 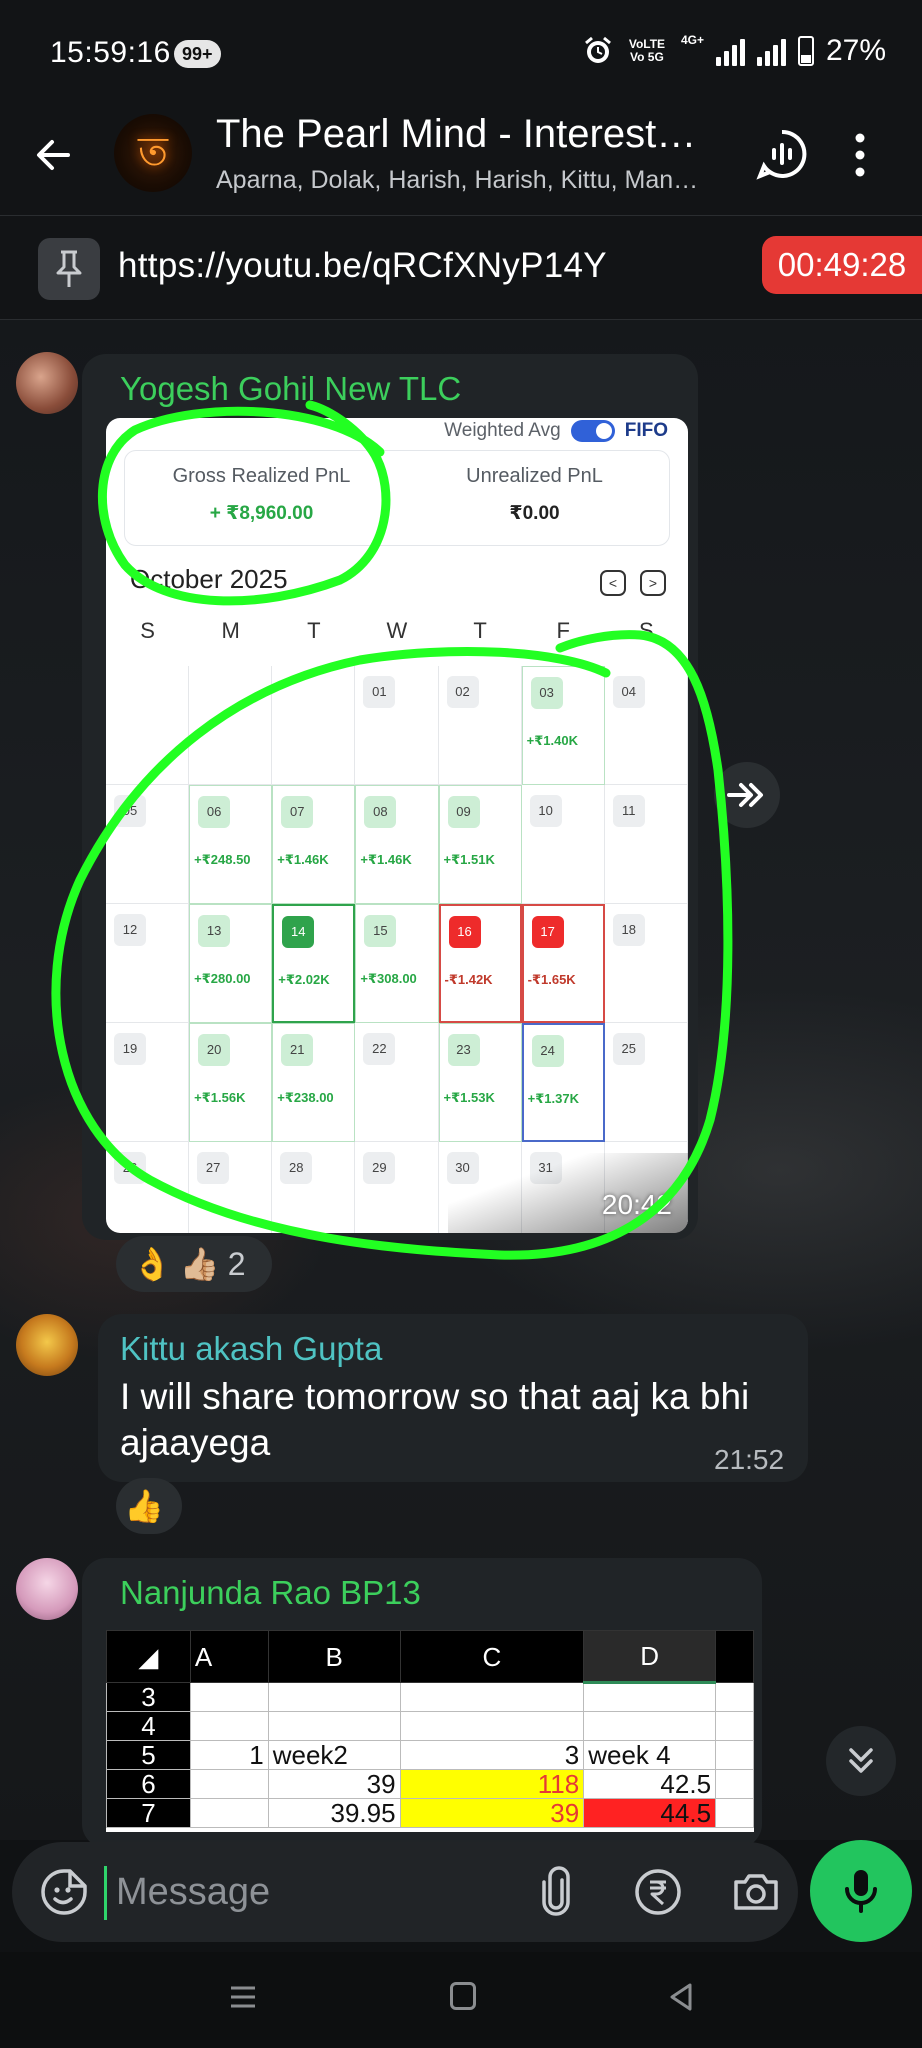 What do you see at coordinates (842, 265) in the screenshot?
I see `live-timer-badge: 00:49:28` at bounding box center [842, 265].